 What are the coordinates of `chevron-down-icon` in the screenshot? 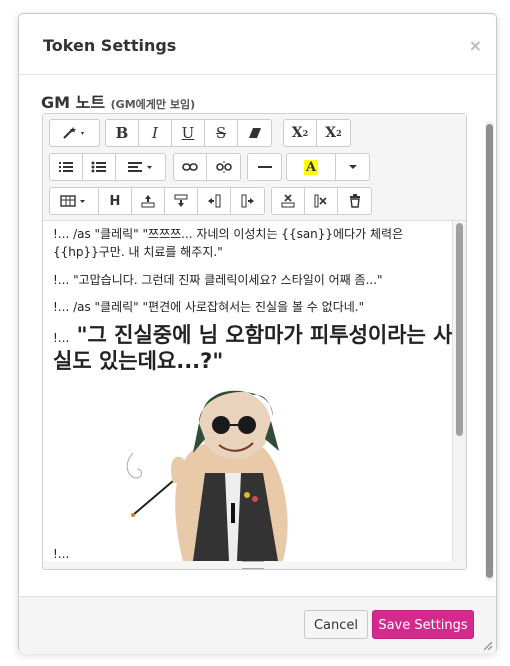 It's located at (352, 167).